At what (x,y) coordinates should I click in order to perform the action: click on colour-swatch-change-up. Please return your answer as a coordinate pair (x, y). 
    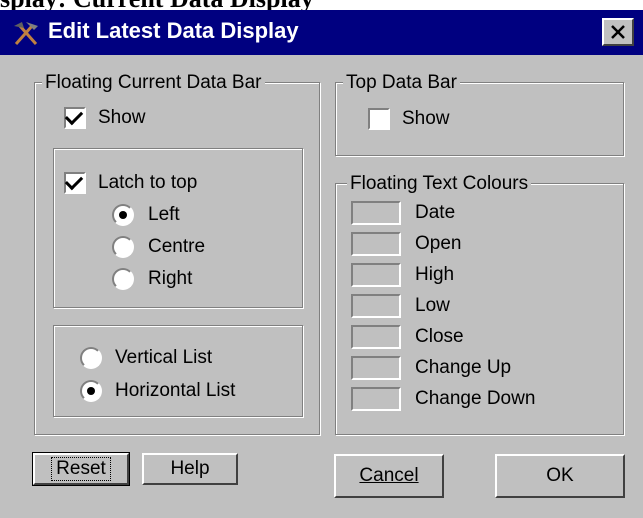
    Looking at the image, I should click on (376, 368).